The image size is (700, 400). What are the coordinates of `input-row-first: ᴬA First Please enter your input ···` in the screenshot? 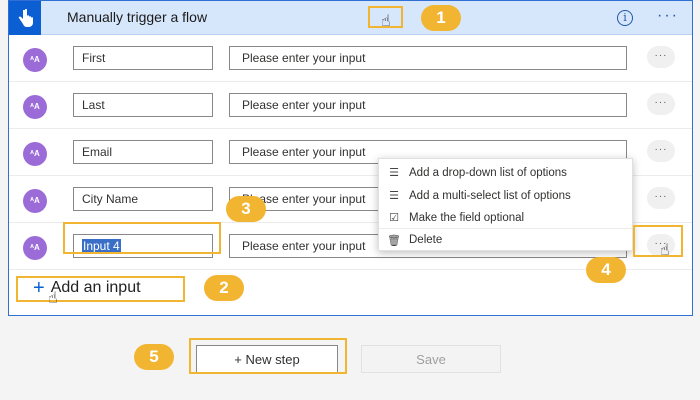 It's located at (350, 58).